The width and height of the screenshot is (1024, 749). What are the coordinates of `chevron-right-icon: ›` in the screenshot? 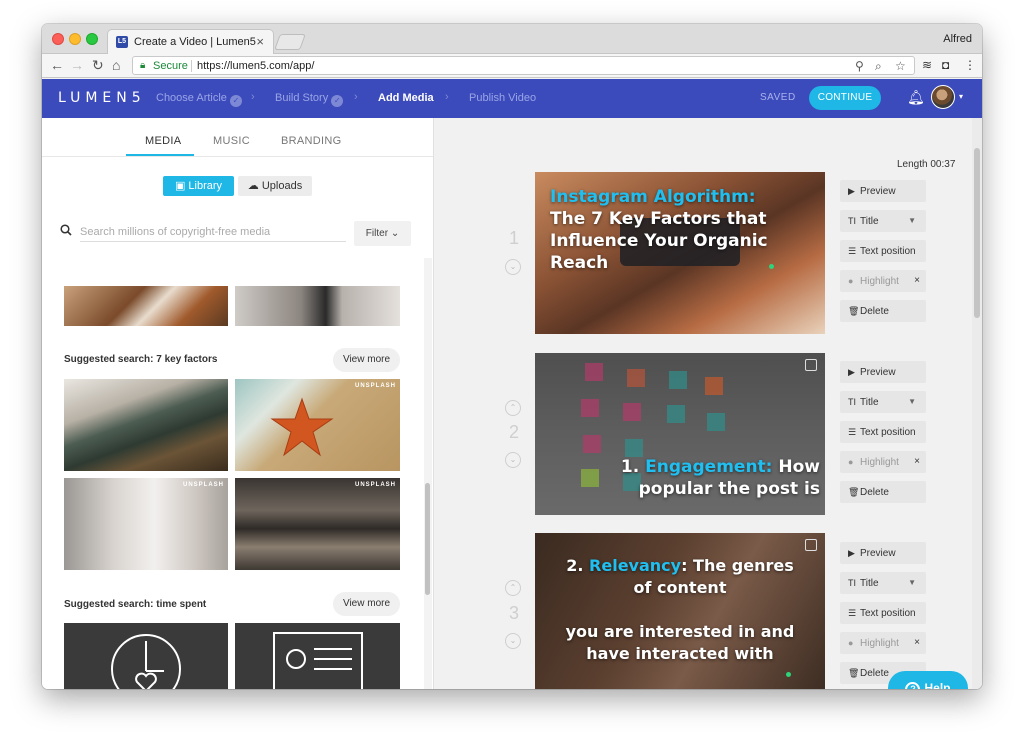 It's located at (356, 97).